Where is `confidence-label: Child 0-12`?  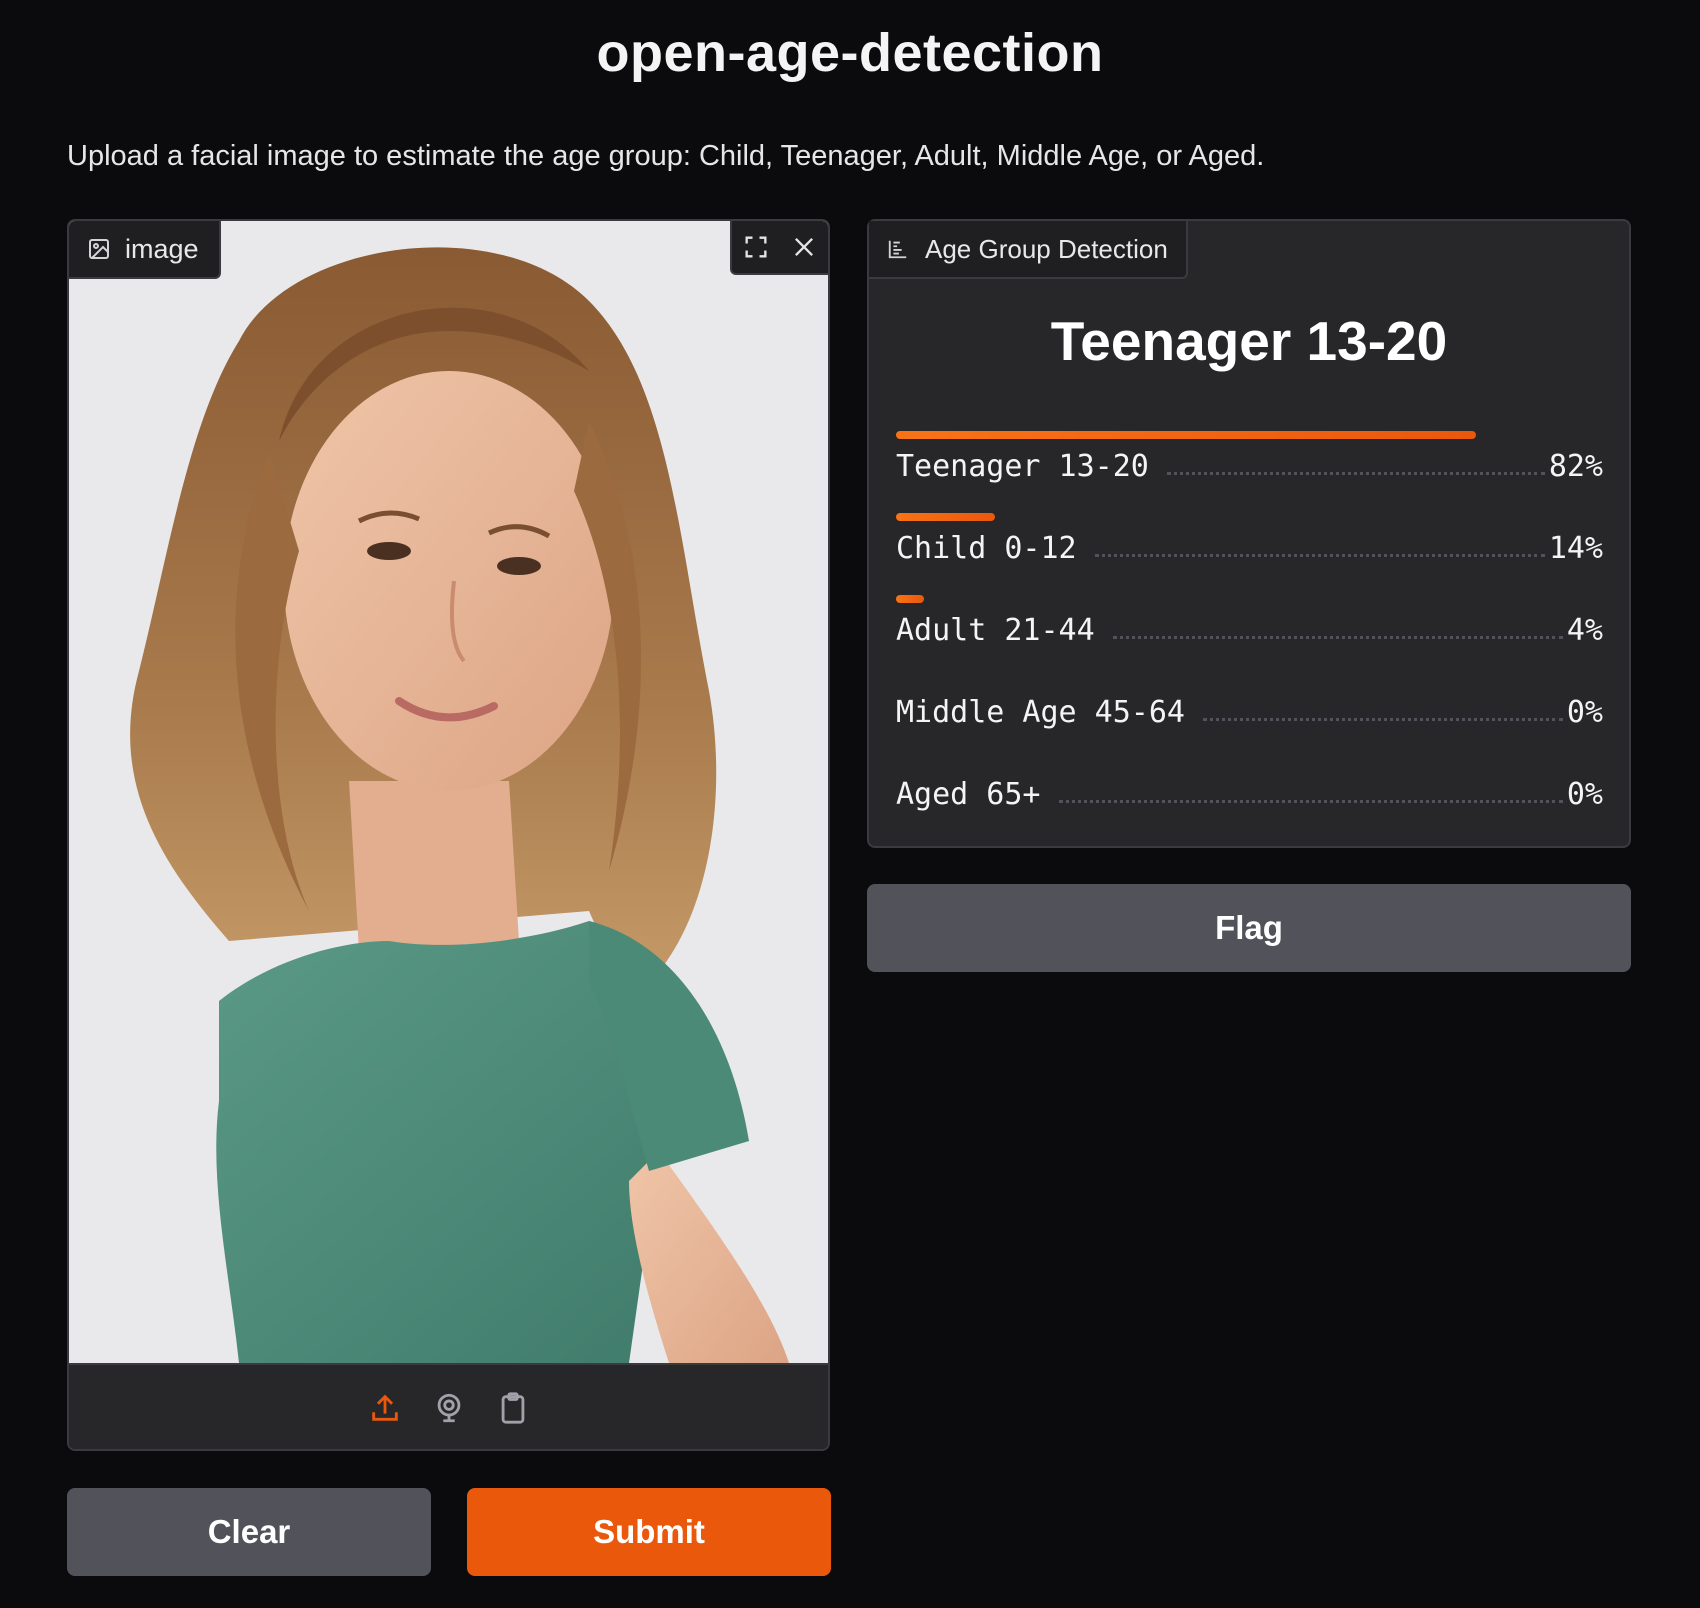
confidence-label: Child 0-12 is located at coordinates (986, 548).